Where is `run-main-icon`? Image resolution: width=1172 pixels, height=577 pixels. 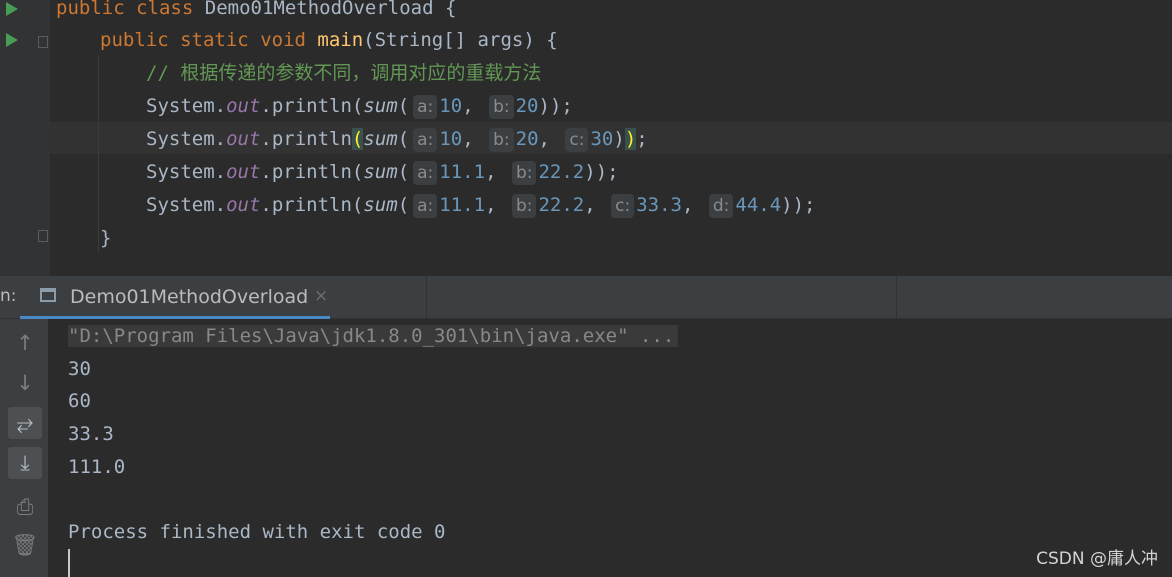 run-main-icon is located at coordinates (12, 40).